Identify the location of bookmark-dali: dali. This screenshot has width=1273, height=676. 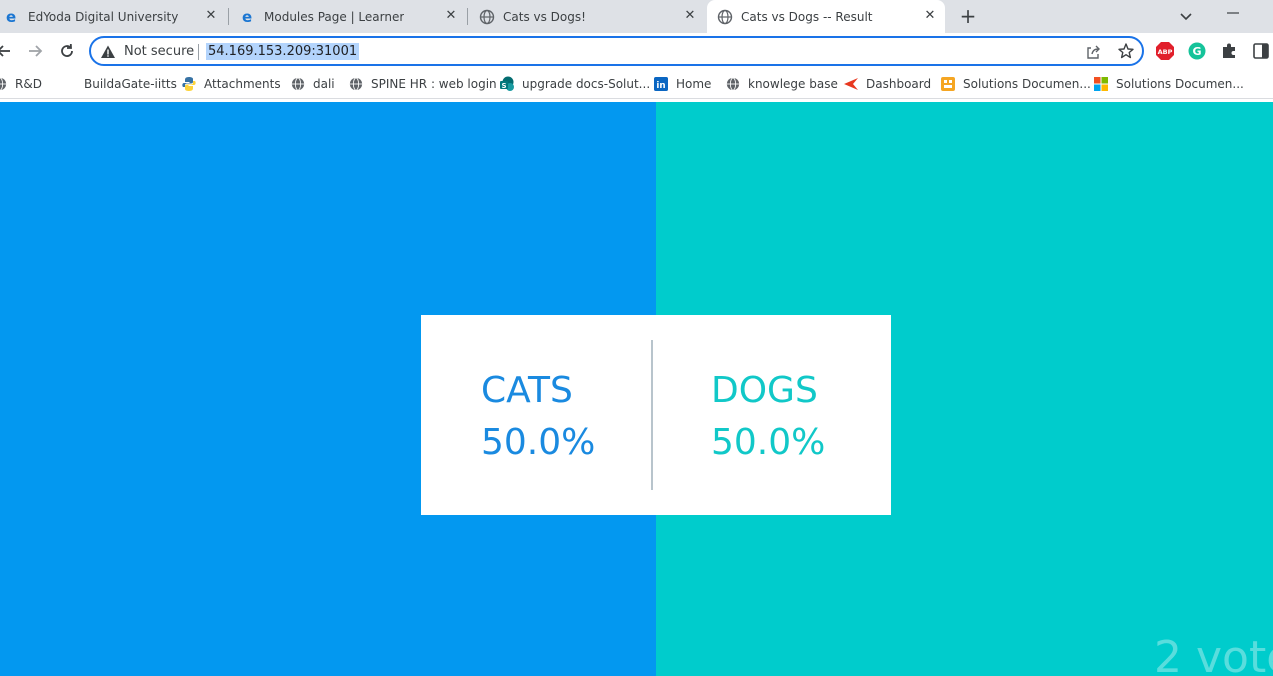
(312, 84).